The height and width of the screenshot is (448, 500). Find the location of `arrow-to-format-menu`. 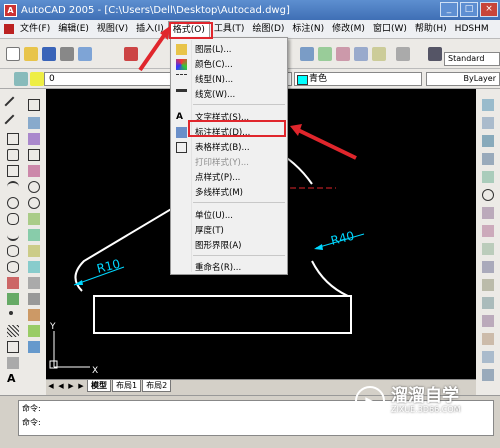

arrow-to-format-menu is located at coordinates (152, 52).